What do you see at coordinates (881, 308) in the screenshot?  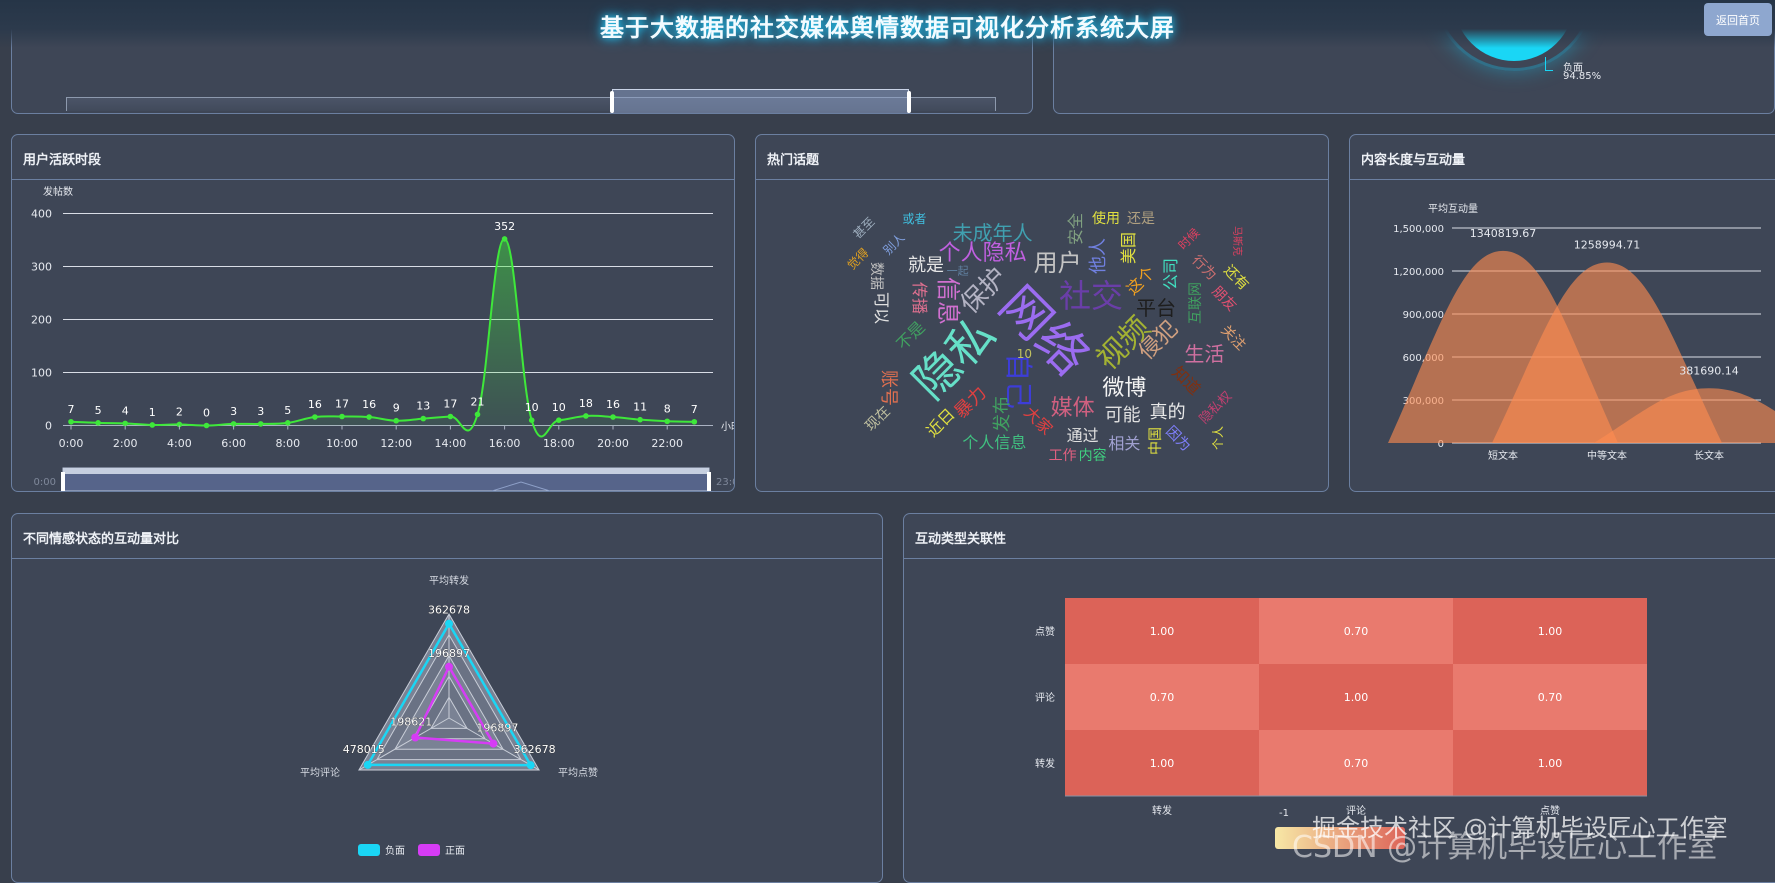 I see `word-cloud-item: 可以` at bounding box center [881, 308].